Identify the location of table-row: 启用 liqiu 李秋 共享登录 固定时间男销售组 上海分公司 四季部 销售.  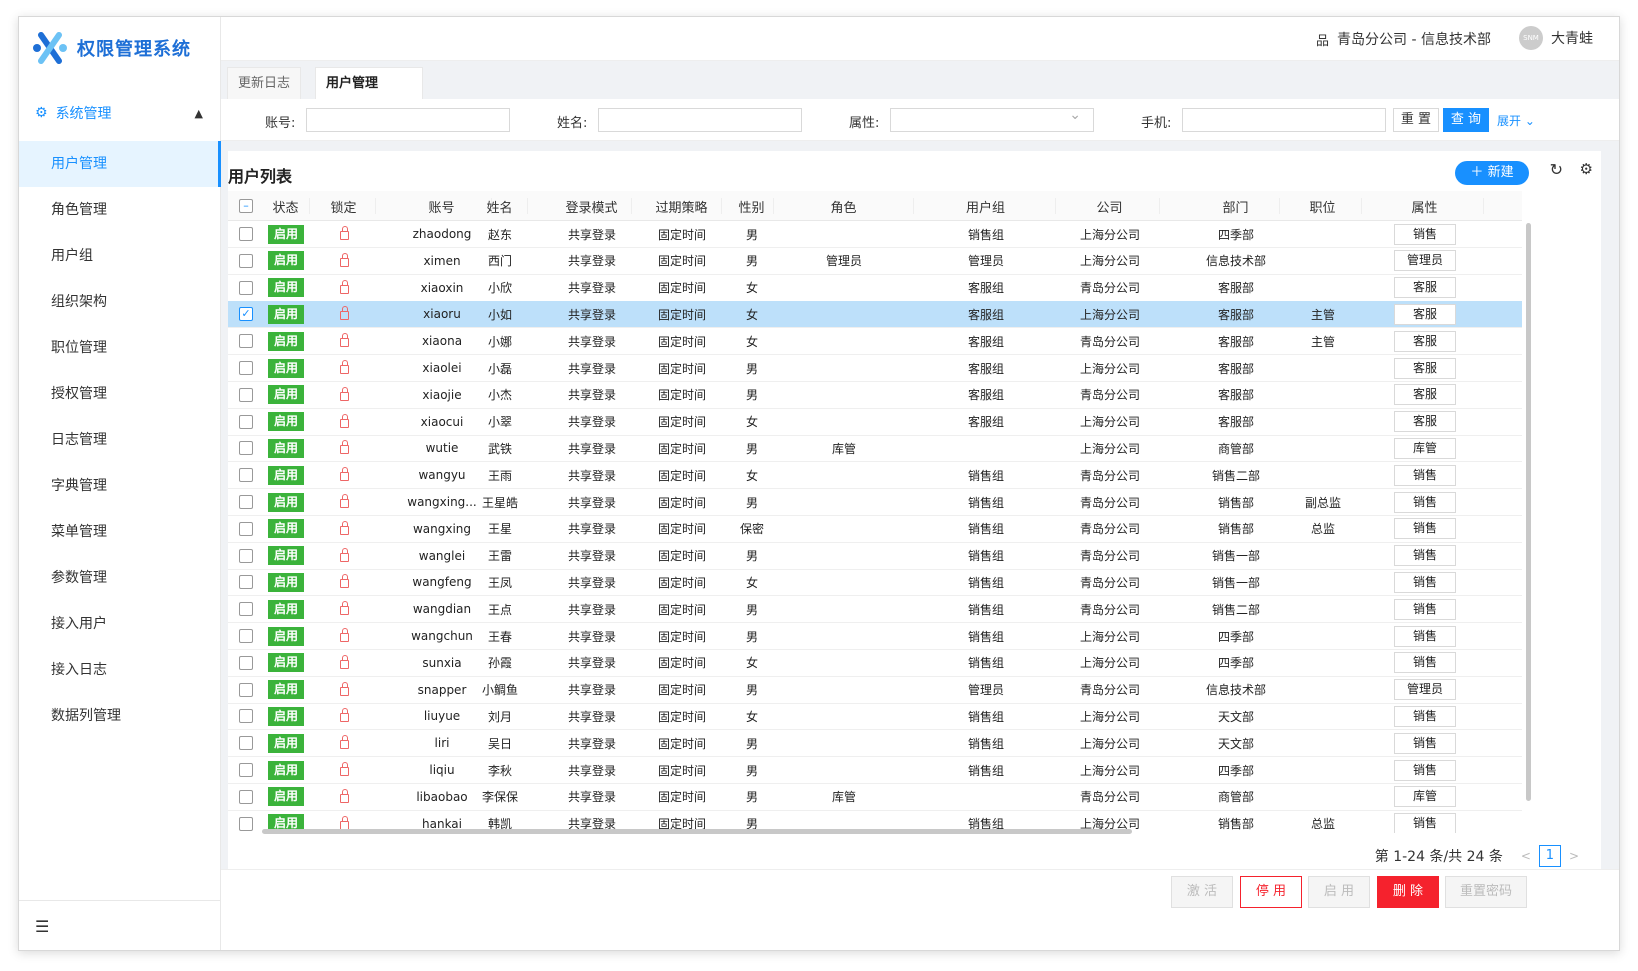
(875, 770).